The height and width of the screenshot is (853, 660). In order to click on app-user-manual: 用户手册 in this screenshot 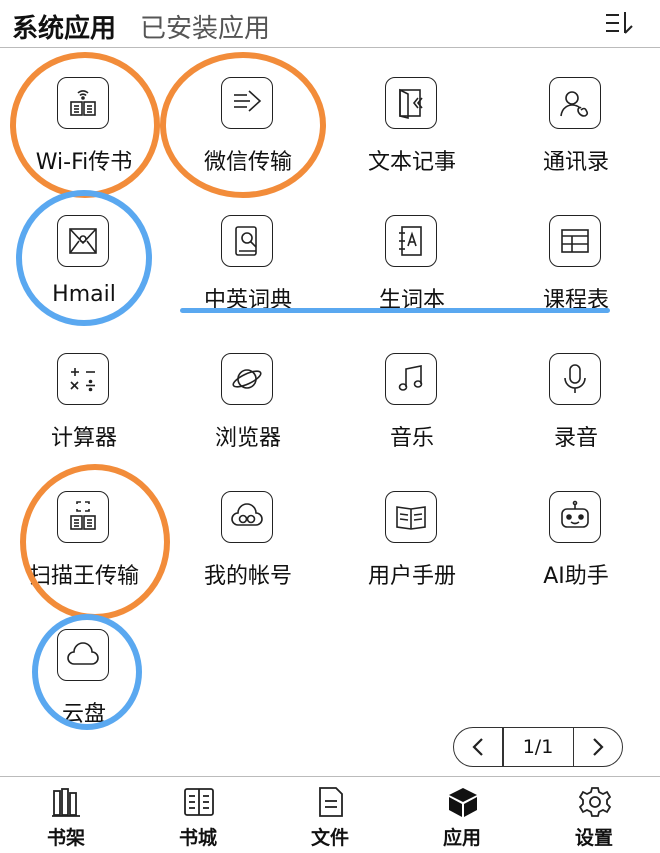, I will do `click(412, 534)`.